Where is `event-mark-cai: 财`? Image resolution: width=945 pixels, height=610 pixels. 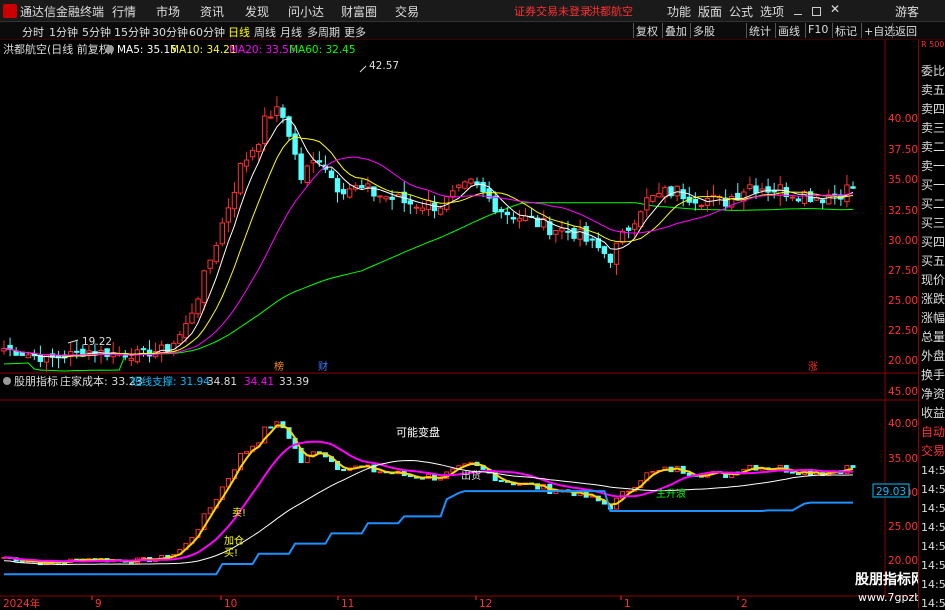
event-mark-cai: 财 is located at coordinates (323, 366).